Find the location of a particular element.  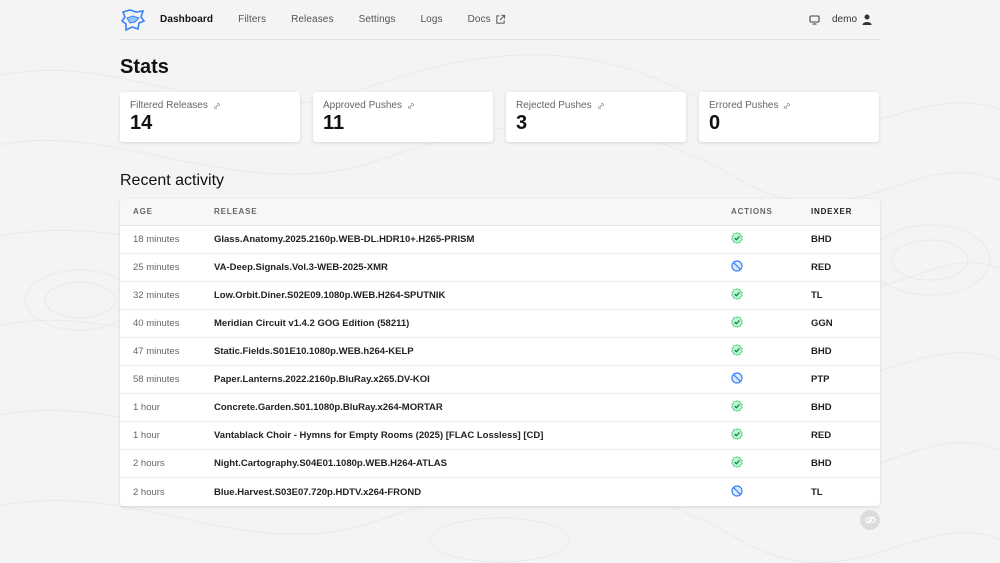

stat-card-approved-pushes: Approved Pushes 11 is located at coordinates (403, 117).